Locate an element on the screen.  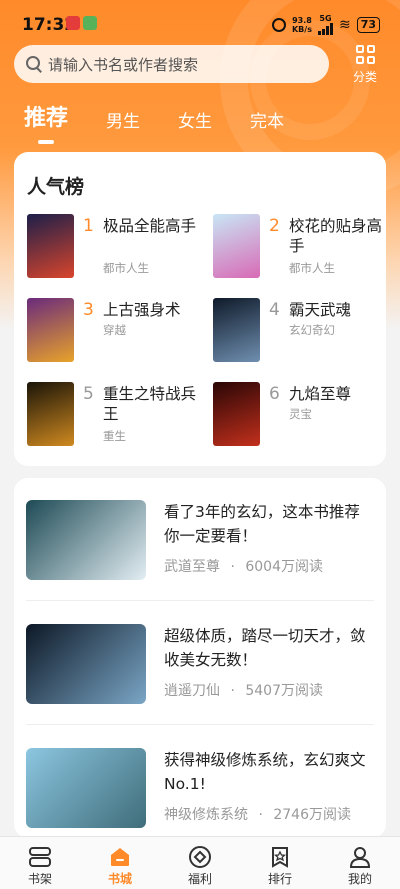
nav-label: 福利 is located at coordinates (199, 879).